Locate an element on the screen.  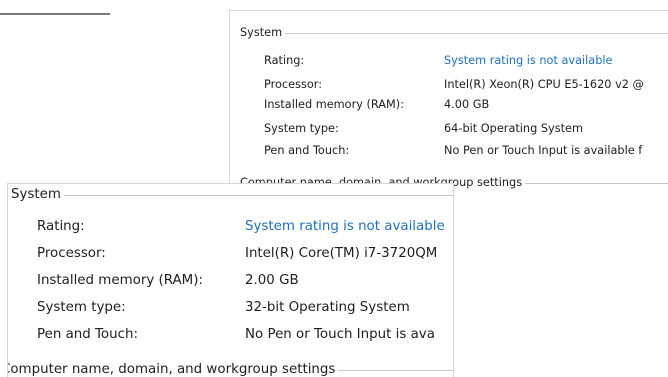
system-type-value: 32-bit Operating System is located at coordinates (327, 307).